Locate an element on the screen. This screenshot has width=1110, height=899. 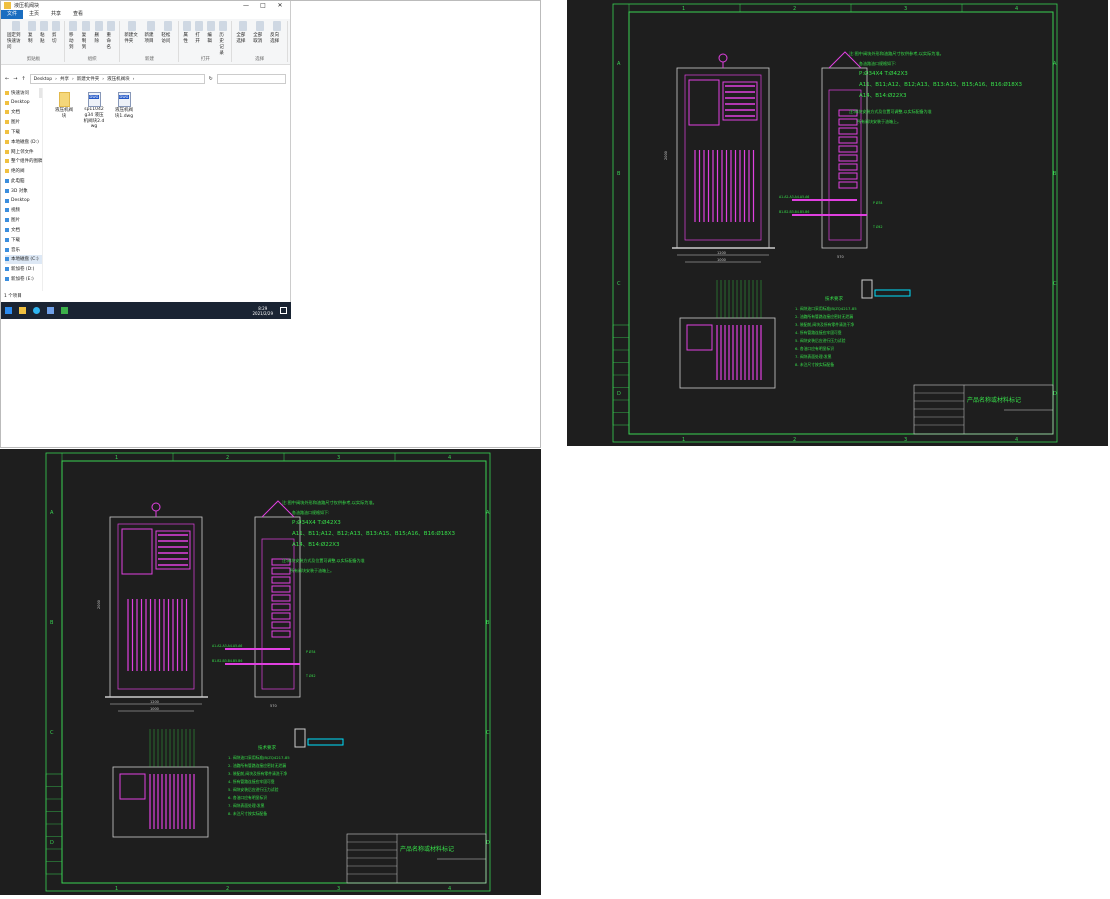
nav-item-label: 文档 is located at coordinates (15, 231).